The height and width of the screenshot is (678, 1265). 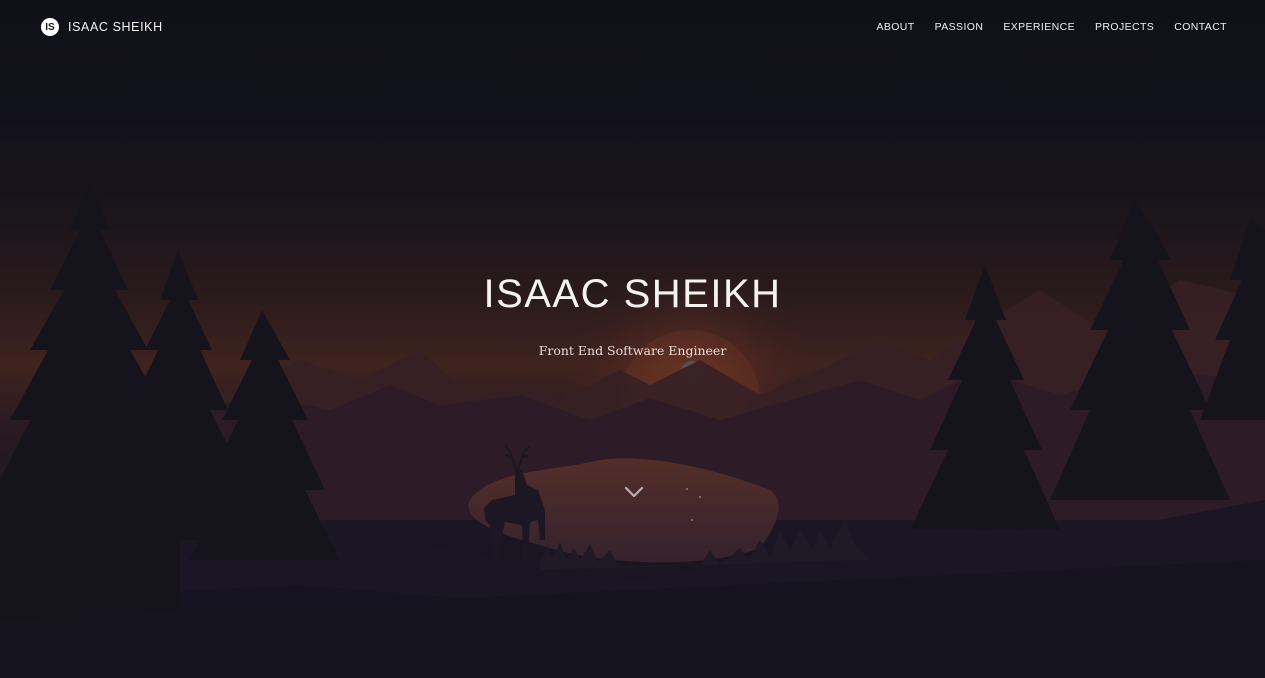 I want to click on scroll-down-button, so click(x=634, y=492).